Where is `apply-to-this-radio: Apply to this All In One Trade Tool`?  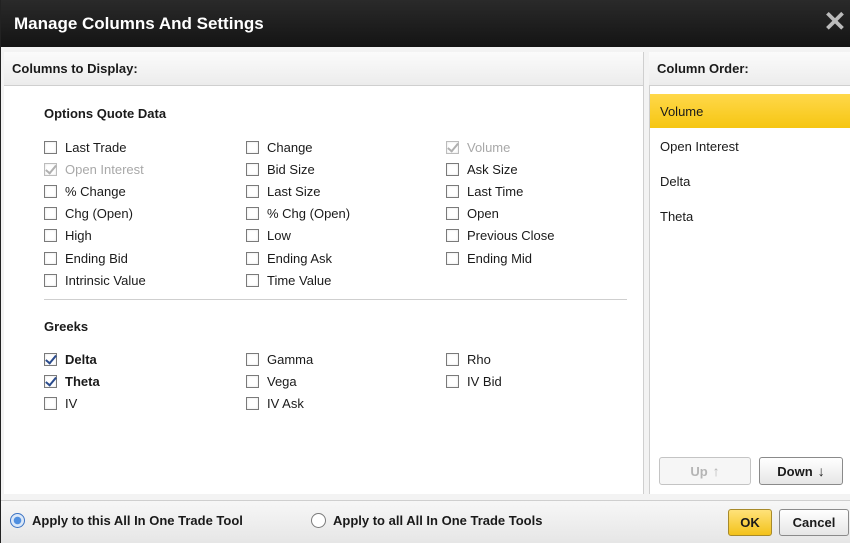 apply-to-this-radio: Apply to this All In One Trade Tool is located at coordinates (126, 520).